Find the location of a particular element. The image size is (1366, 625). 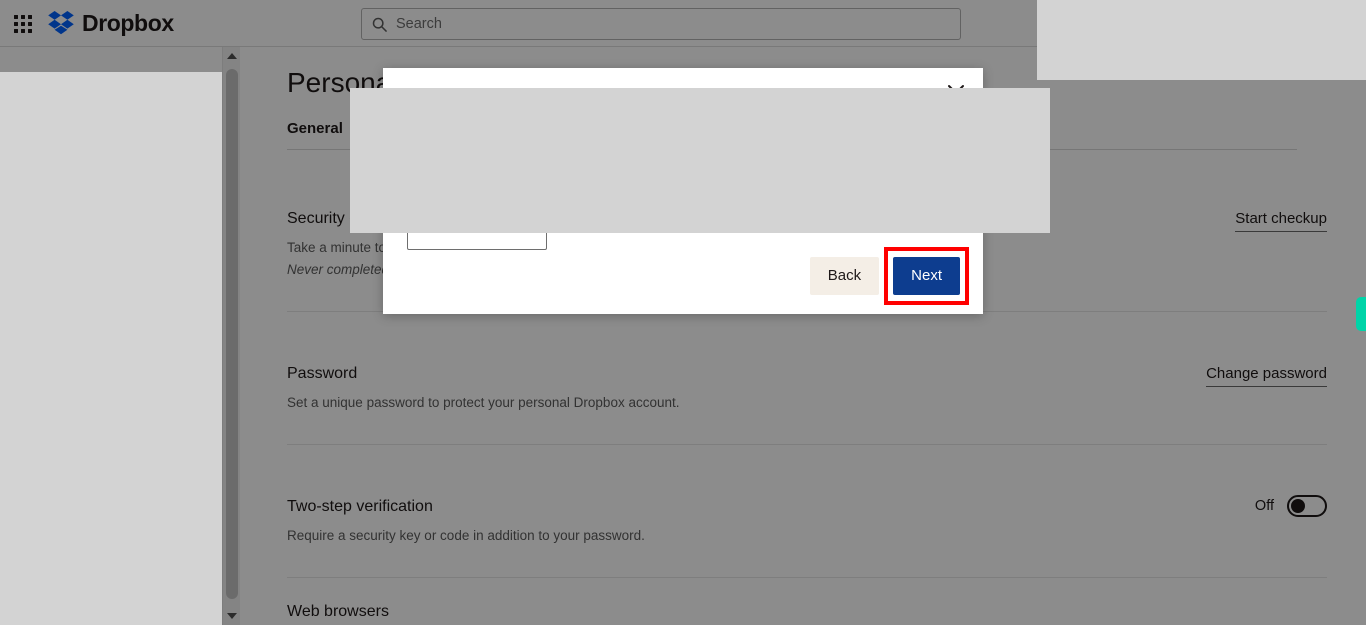

next-button: Next is located at coordinates (926, 276).